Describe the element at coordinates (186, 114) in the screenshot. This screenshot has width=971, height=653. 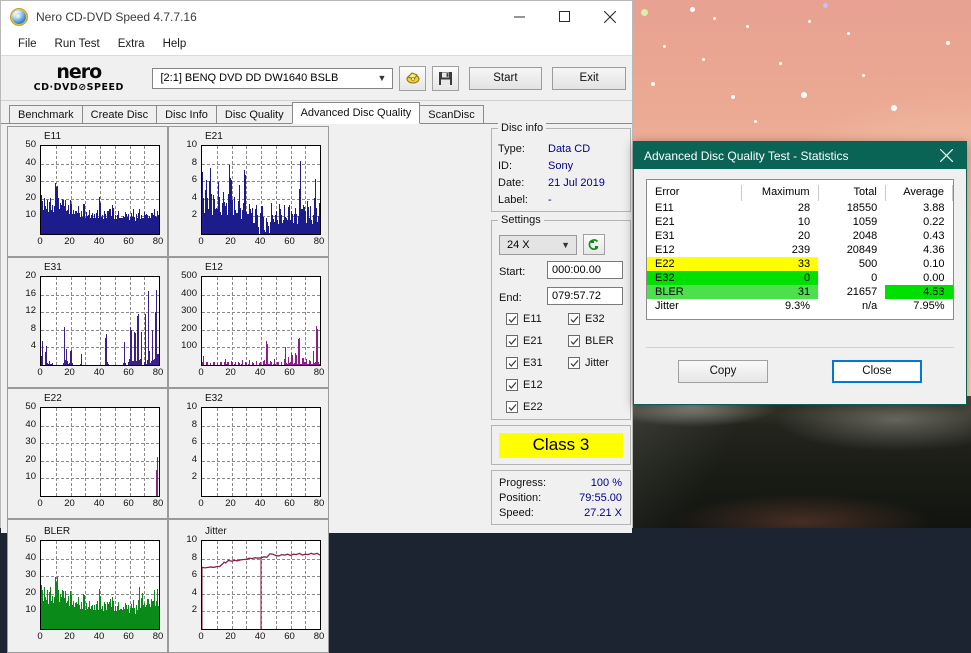
I see `tab-disc-info: Disc Info` at that location.